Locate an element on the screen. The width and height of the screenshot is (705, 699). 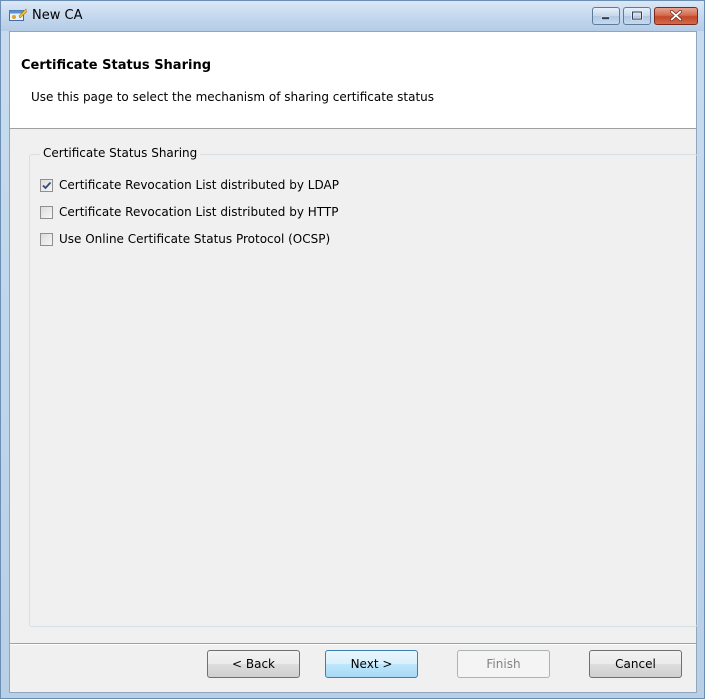
window-title: New CA is located at coordinates (57, 15).